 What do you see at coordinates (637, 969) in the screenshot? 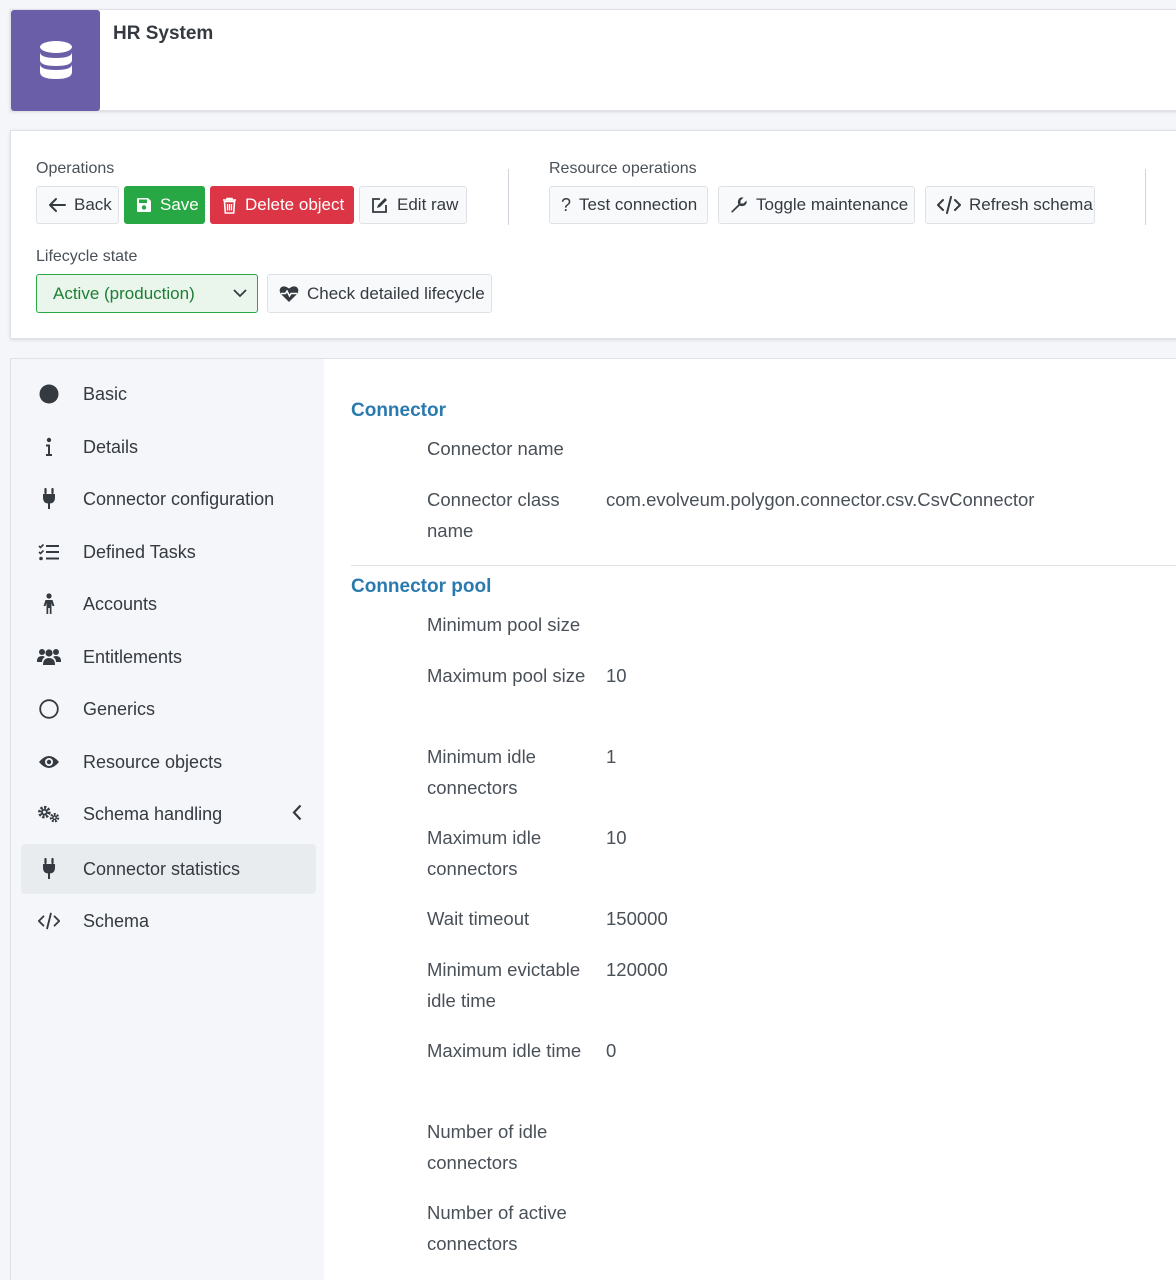
I see `min-evictable-idle-time-value: 120000` at bounding box center [637, 969].